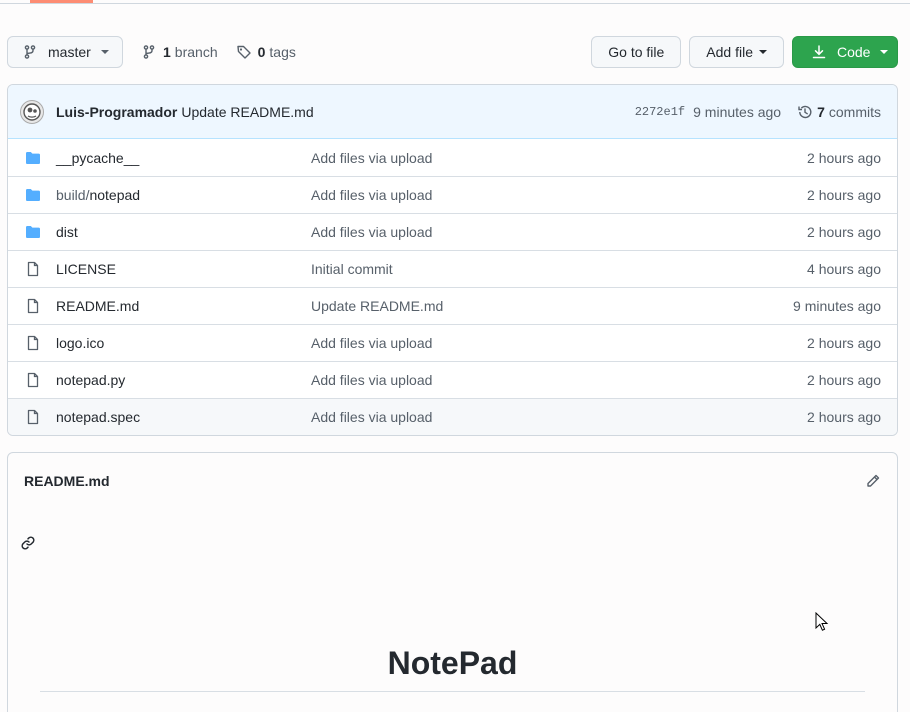 Image resolution: width=910 pixels, height=712 pixels. Describe the element at coordinates (452, 663) in the screenshot. I see `readme-heading: NotePad` at that location.